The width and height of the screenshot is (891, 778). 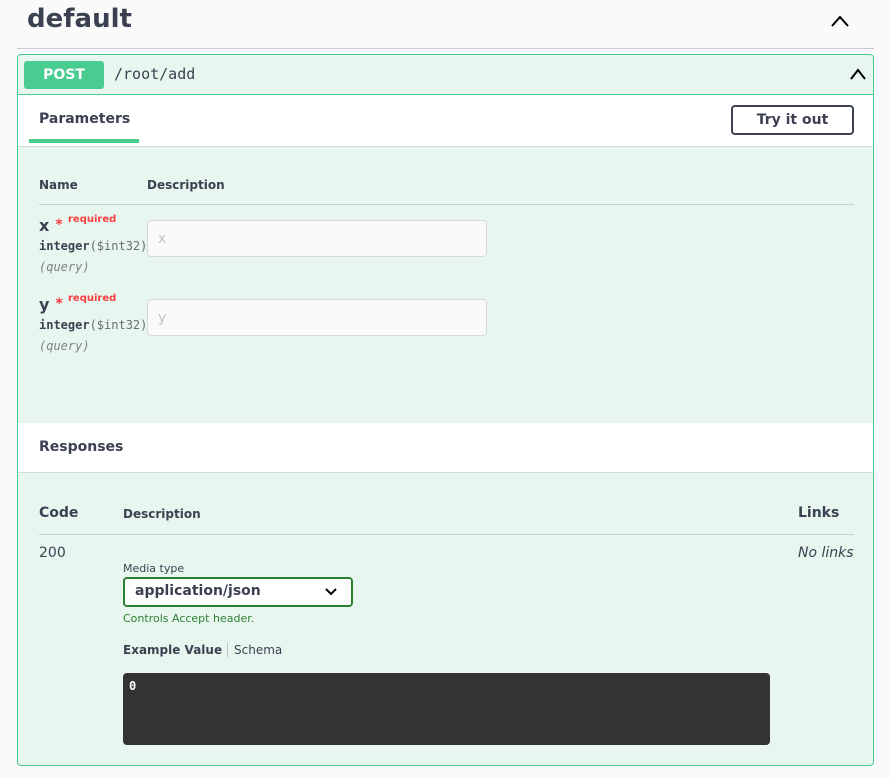 What do you see at coordinates (58, 185) in the screenshot?
I see `column-header-name: Name` at bounding box center [58, 185].